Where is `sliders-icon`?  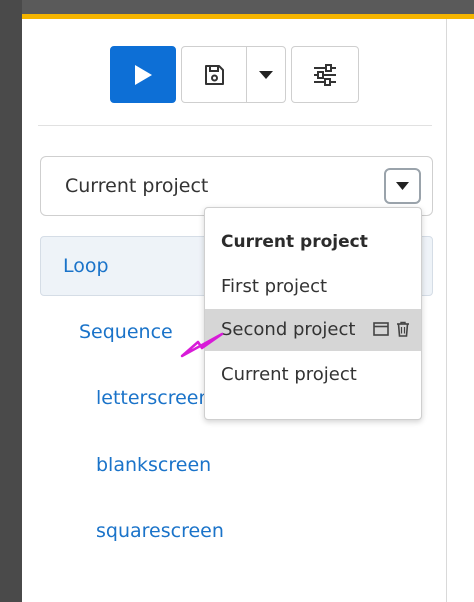 sliders-icon is located at coordinates (325, 74).